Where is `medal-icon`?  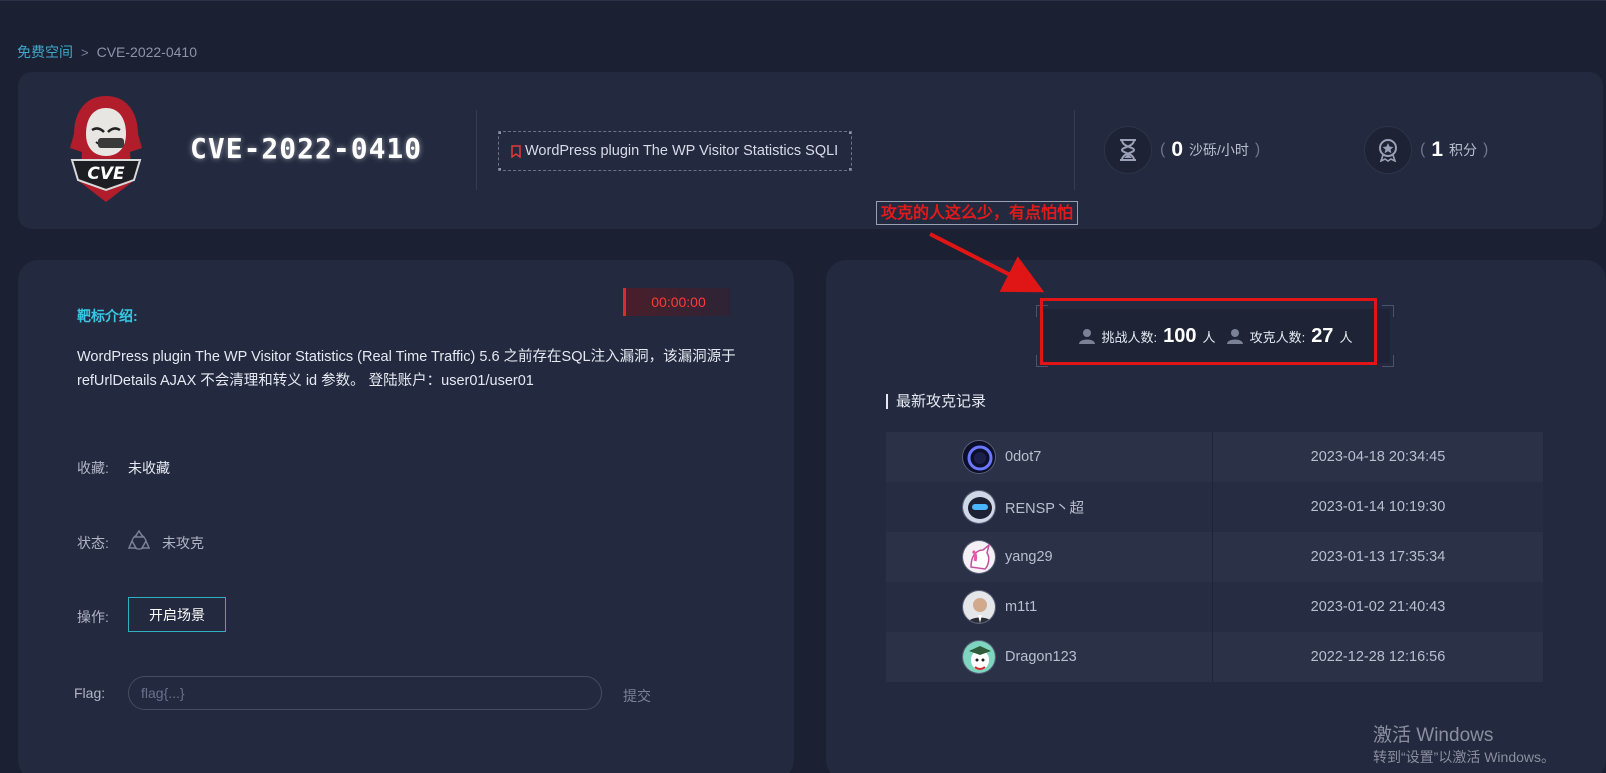 medal-icon is located at coordinates (1388, 150).